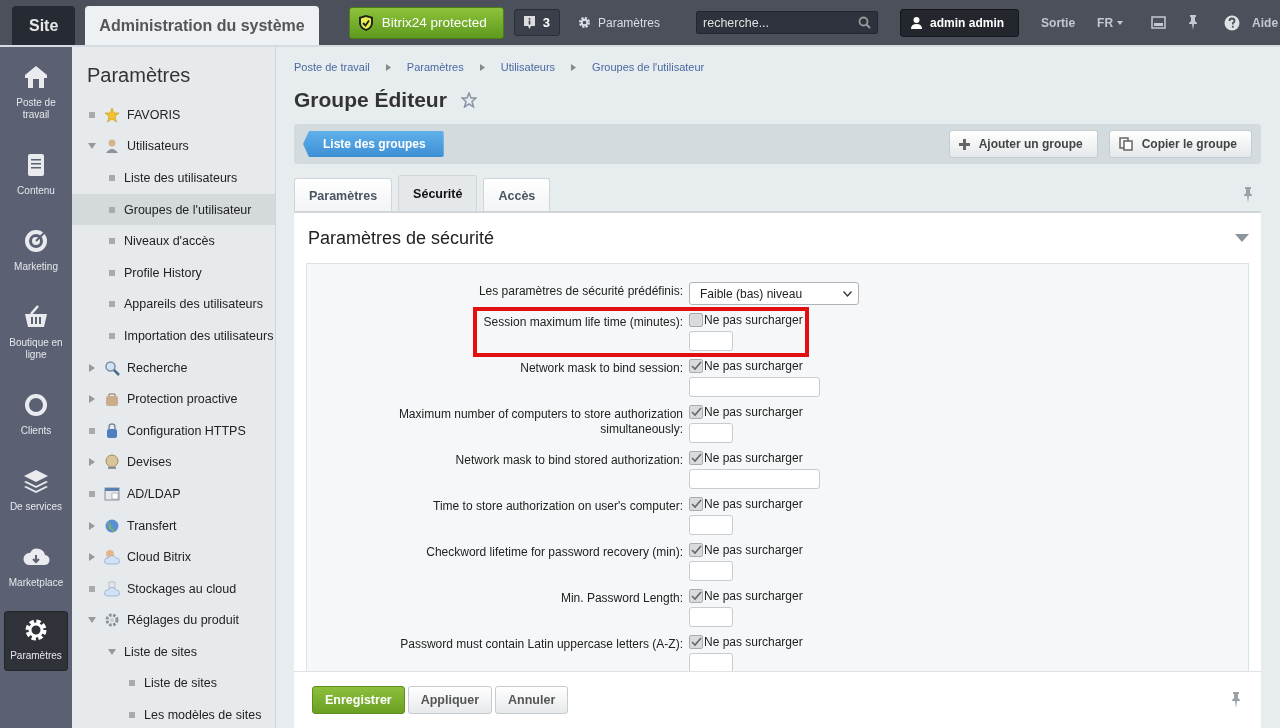 The height and width of the screenshot is (728, 1280). Describe the element at coordinates (1023, 144) in the screenshot. I see `toolbar-button: Ajouter un groupe` at that location.